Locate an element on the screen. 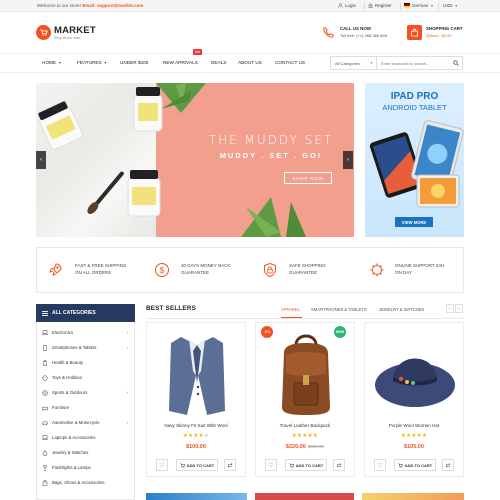  feature-money-back-text: 30 DAYS MONEY BACK GUARANTEE is located at coordinates (205, 269).